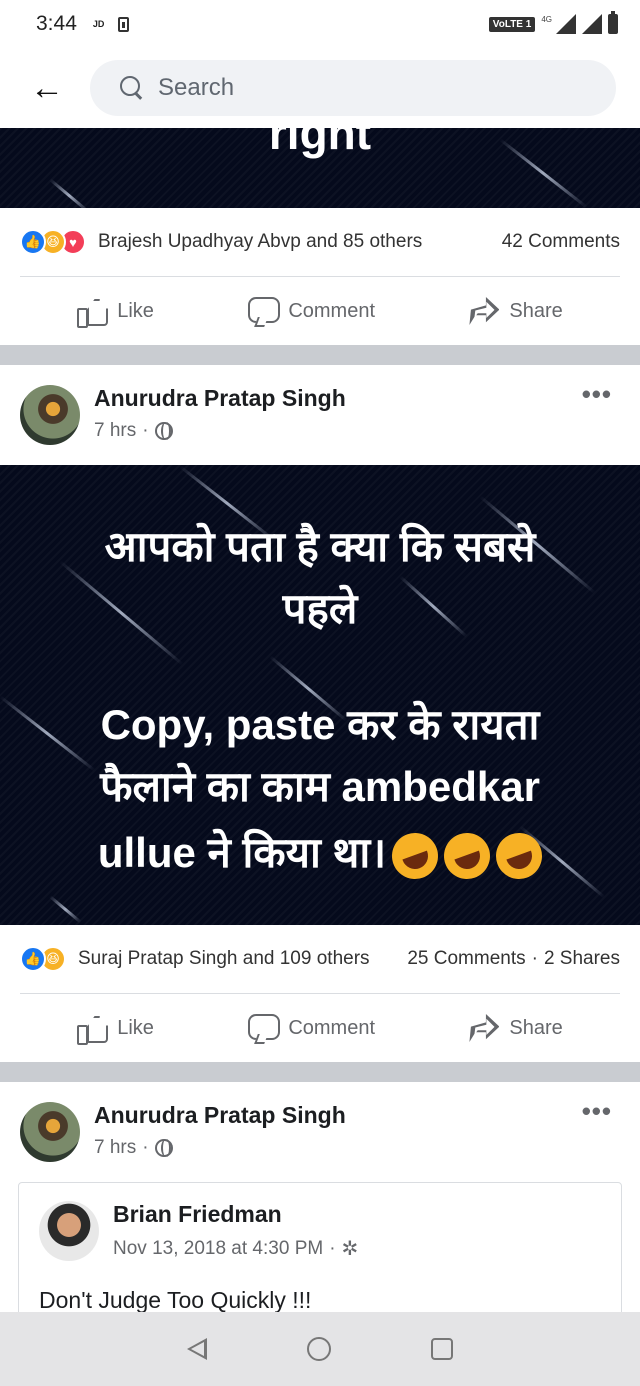 The width and height of the screenshot is (640, 1386). I want to click on search-placeholder: Search, so click(196, 87).